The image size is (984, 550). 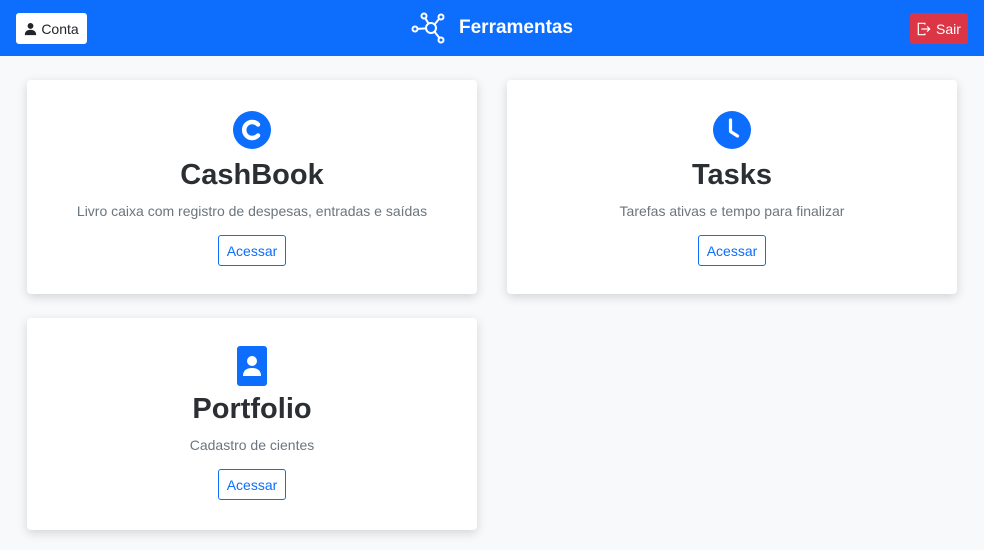 I want to click on cashbook-c-icon, so click(x=252, y=130).